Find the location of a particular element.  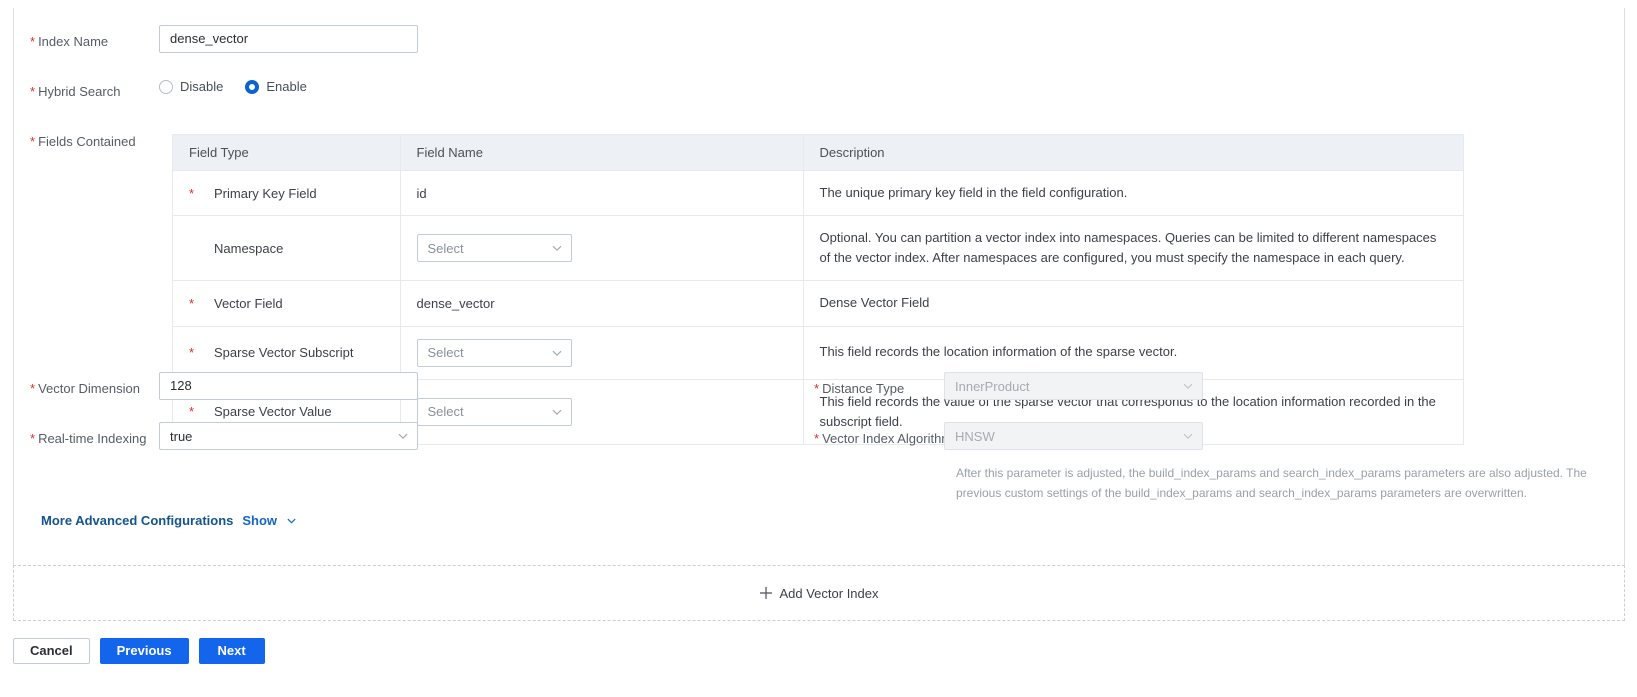

column-header-field-type: Field Type is located at coordinates (287, 153).